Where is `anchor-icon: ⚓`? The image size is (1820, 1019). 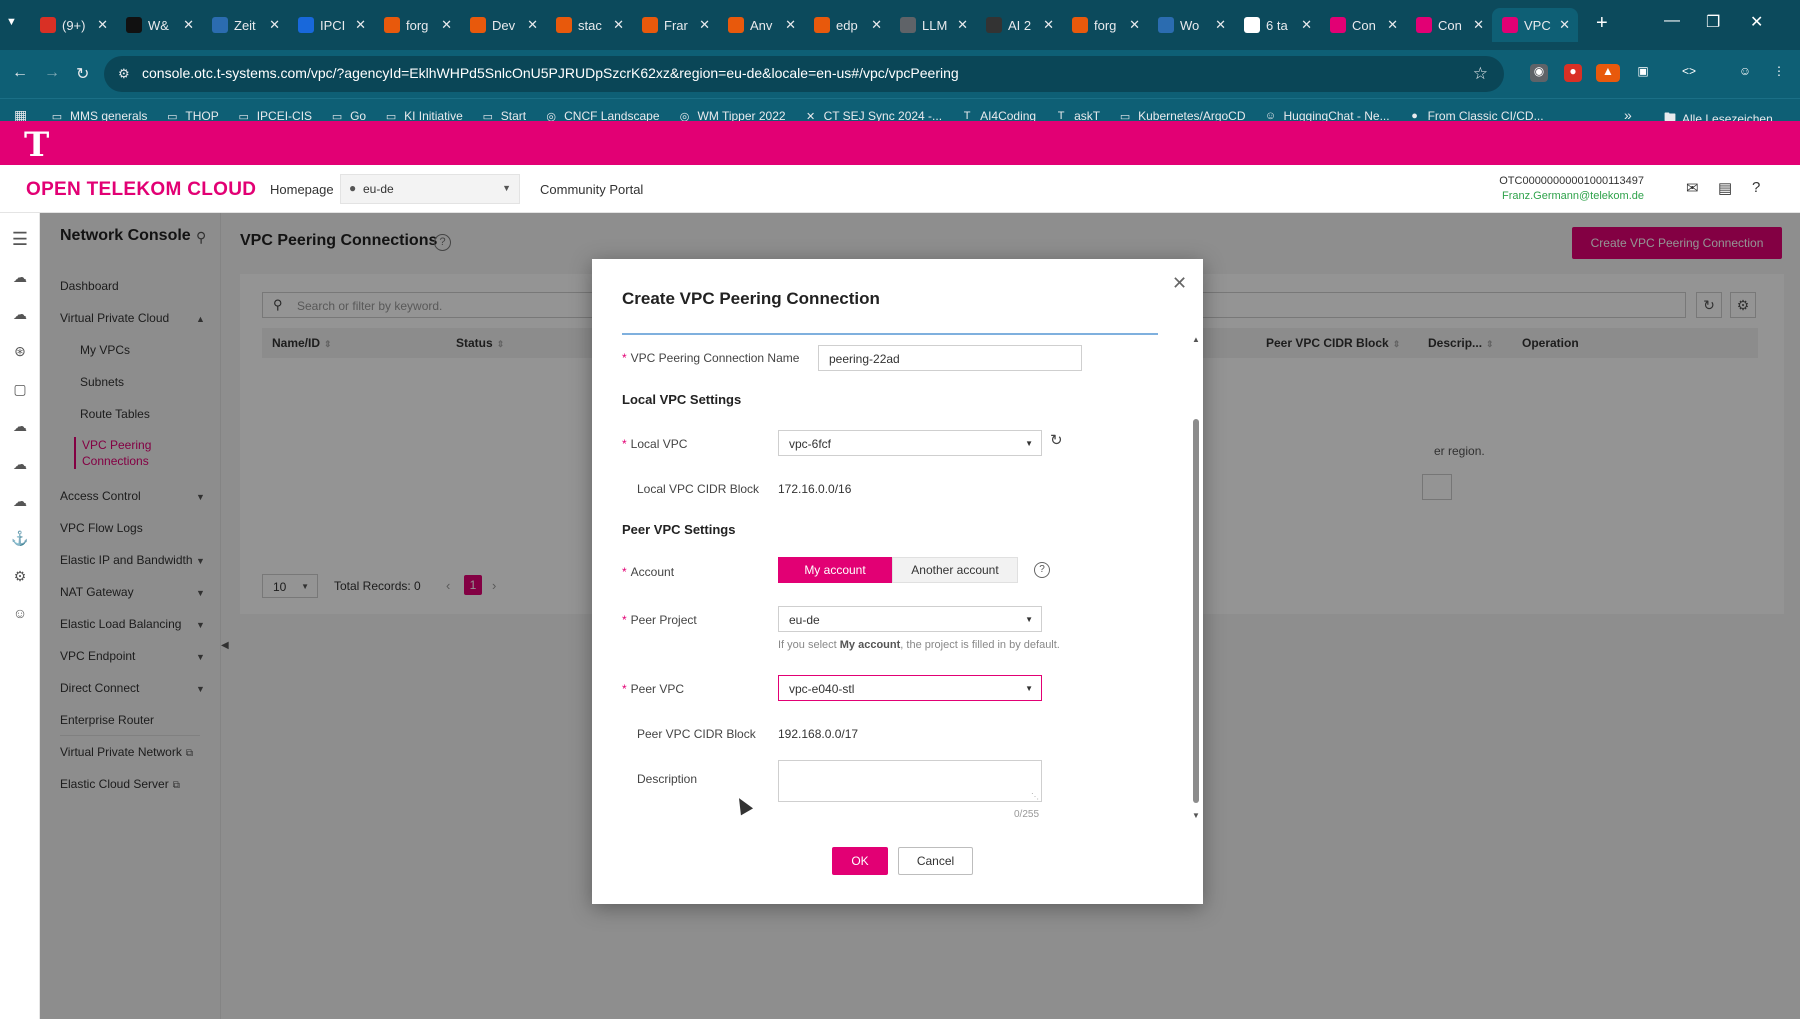
anchor-icon: ⚓ is located at coordinates (20, 539).